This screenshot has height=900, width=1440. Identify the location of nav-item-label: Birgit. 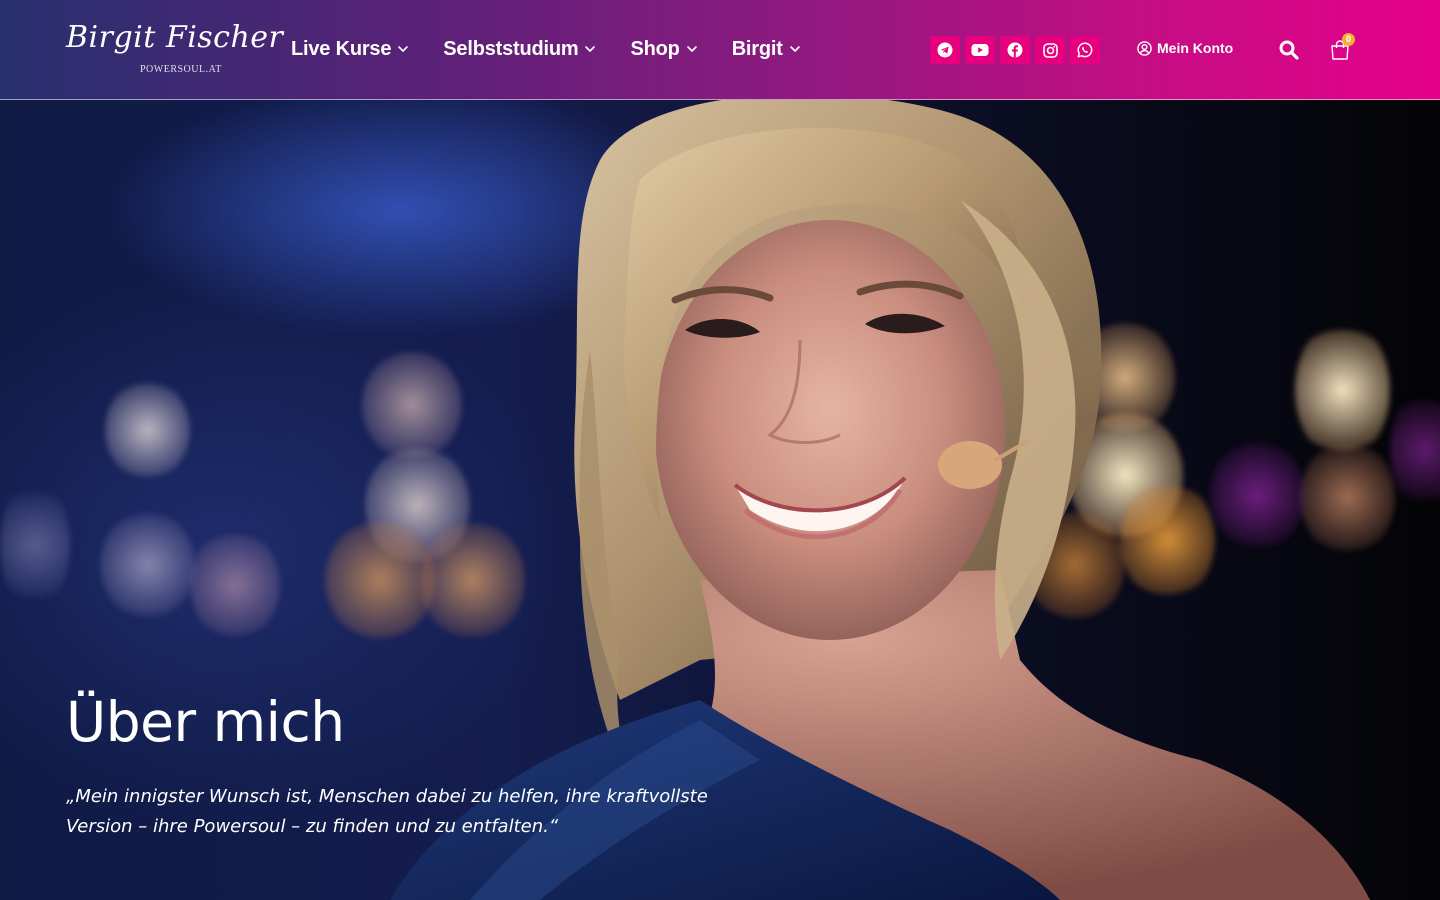
(757, 48).